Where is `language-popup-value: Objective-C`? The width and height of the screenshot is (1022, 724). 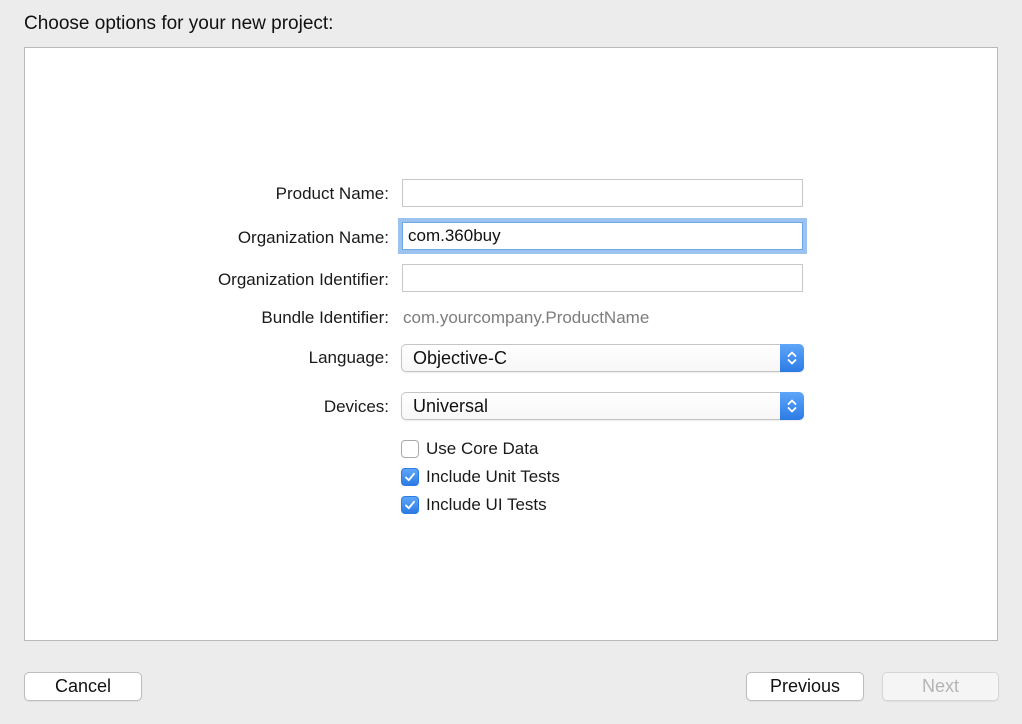 language-popup-value: Objective-C is located at coordinates (460, 358).